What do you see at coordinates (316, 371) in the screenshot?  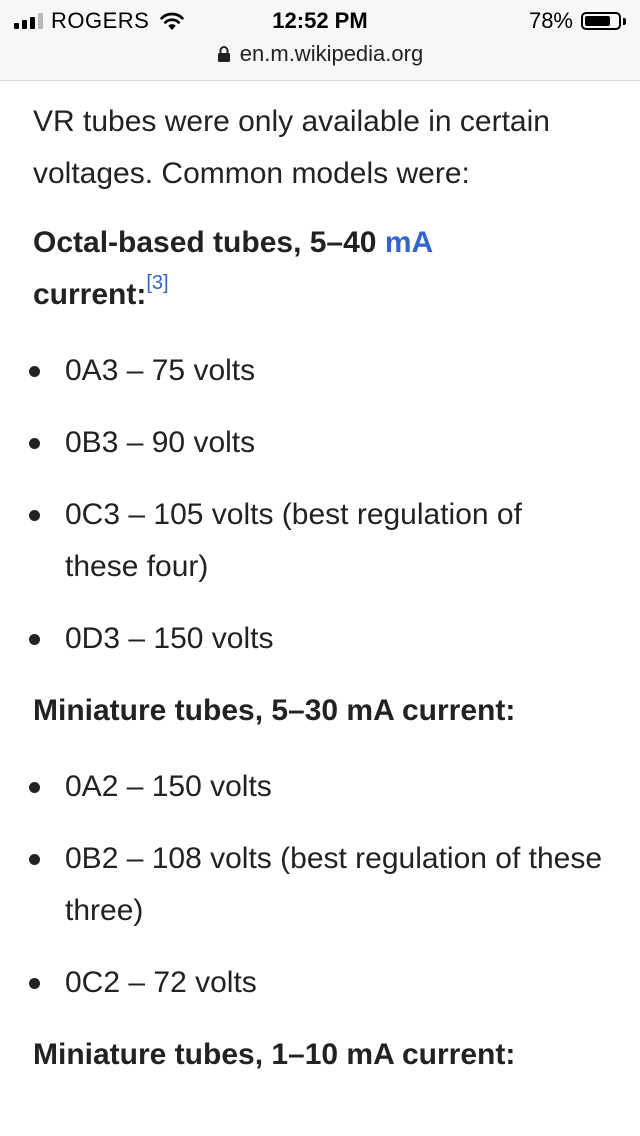 I see `list-item: 0A3 – 75 volts` at bounding box center [316, 371].